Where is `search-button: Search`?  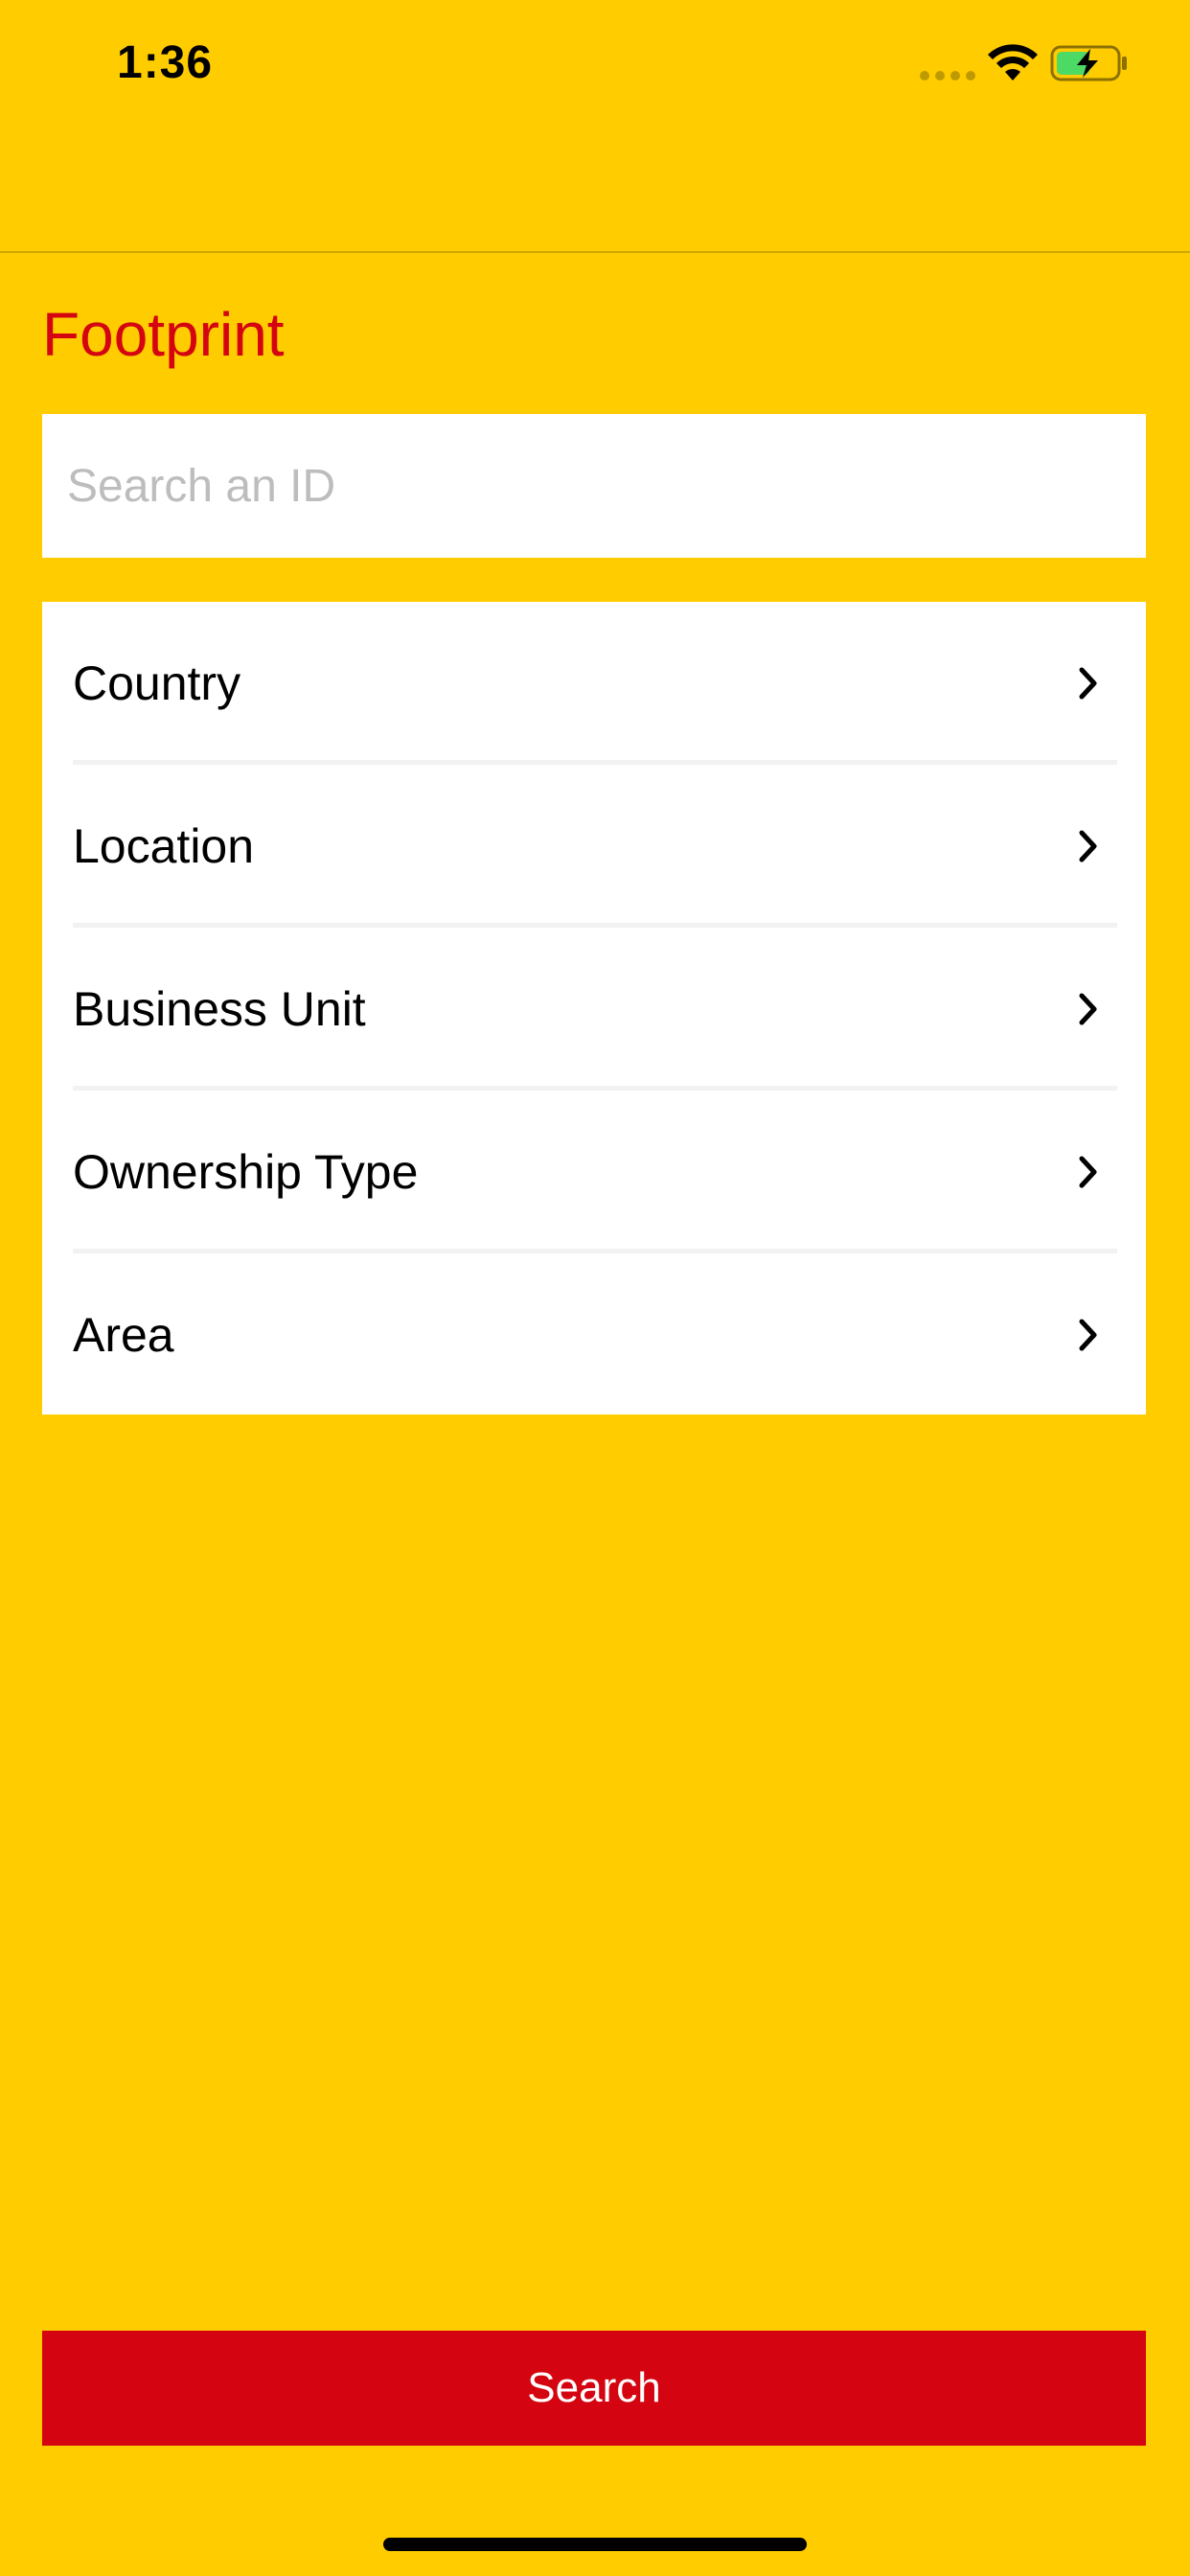
search-button: Search is located at coordinates (594, 2388).